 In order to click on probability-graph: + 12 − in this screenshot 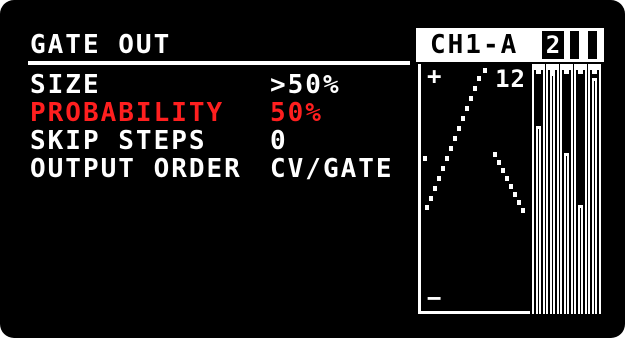, I will do `click(474, 189)`.